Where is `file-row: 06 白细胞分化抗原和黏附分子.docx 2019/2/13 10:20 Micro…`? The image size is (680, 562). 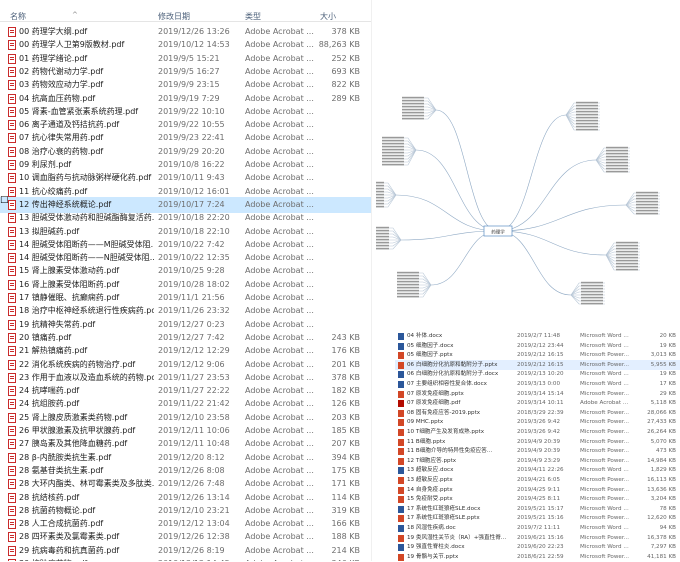
file-row: 06 白细胞分化抗原和黏附分子.docx 2019/2/13 10:20 Micro… is located at coordinates (537, 374).